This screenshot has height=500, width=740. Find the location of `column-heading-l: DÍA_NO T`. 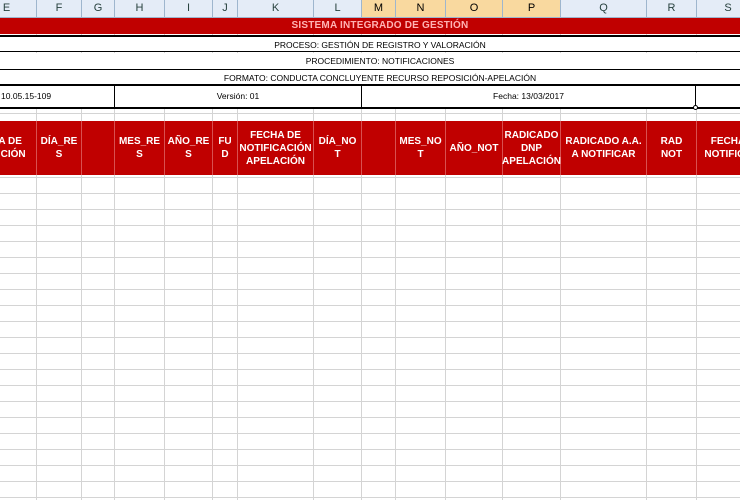

column-heading-l: DÍA_NO T is located at coordinates (338, 148).